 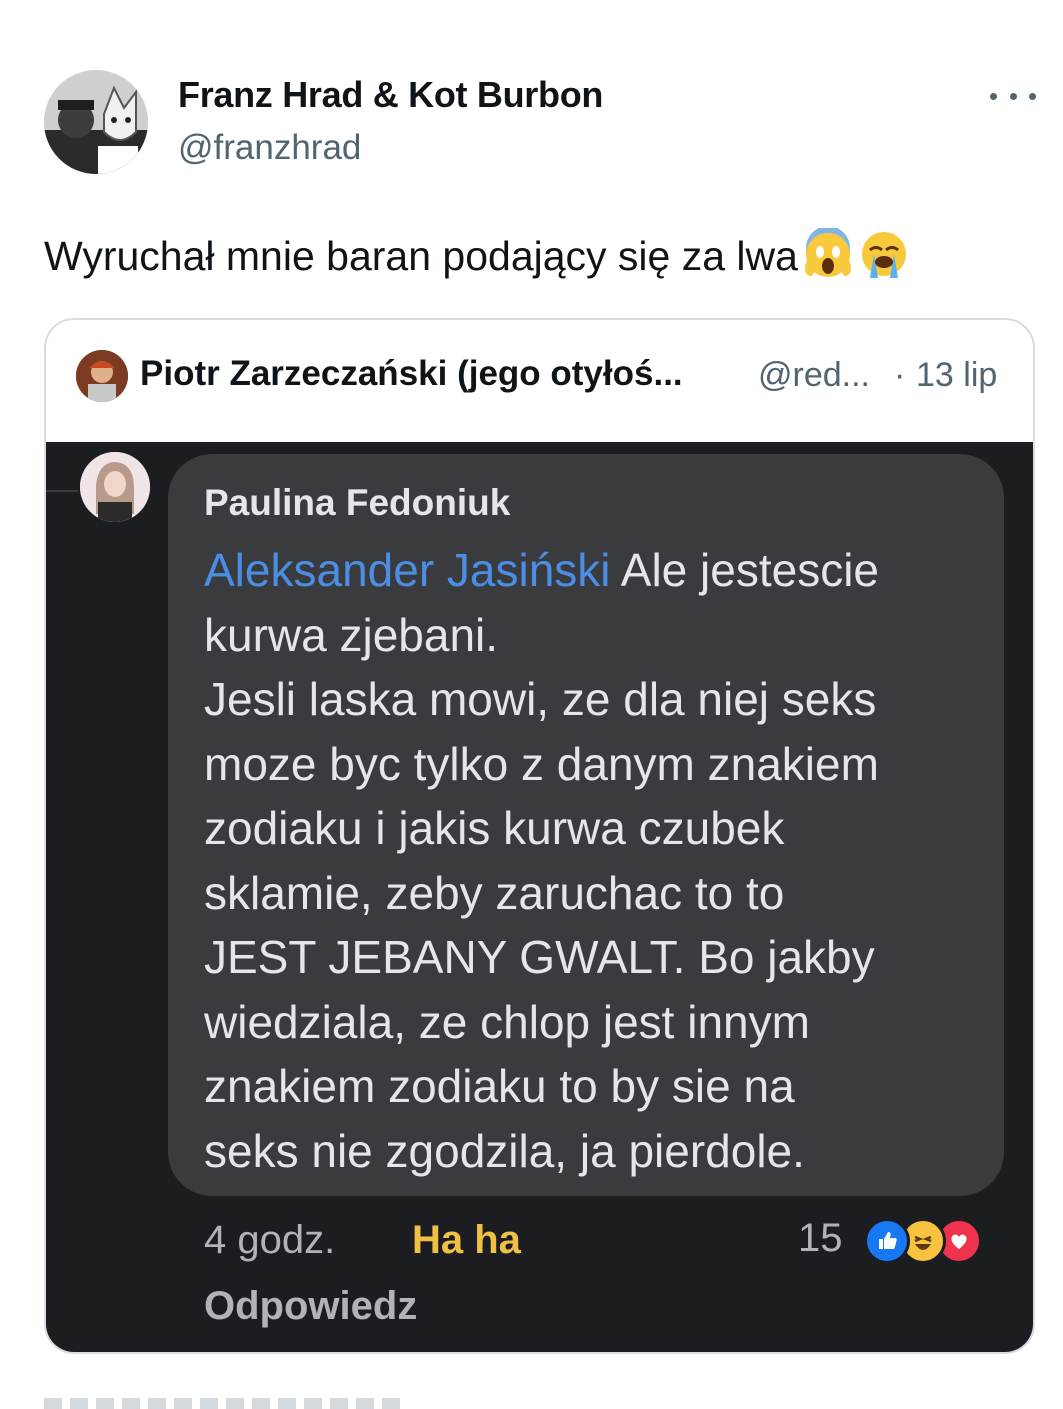 I want to click on commenter-name: Paulina Fedoniuk, so click(x=357, y=502).